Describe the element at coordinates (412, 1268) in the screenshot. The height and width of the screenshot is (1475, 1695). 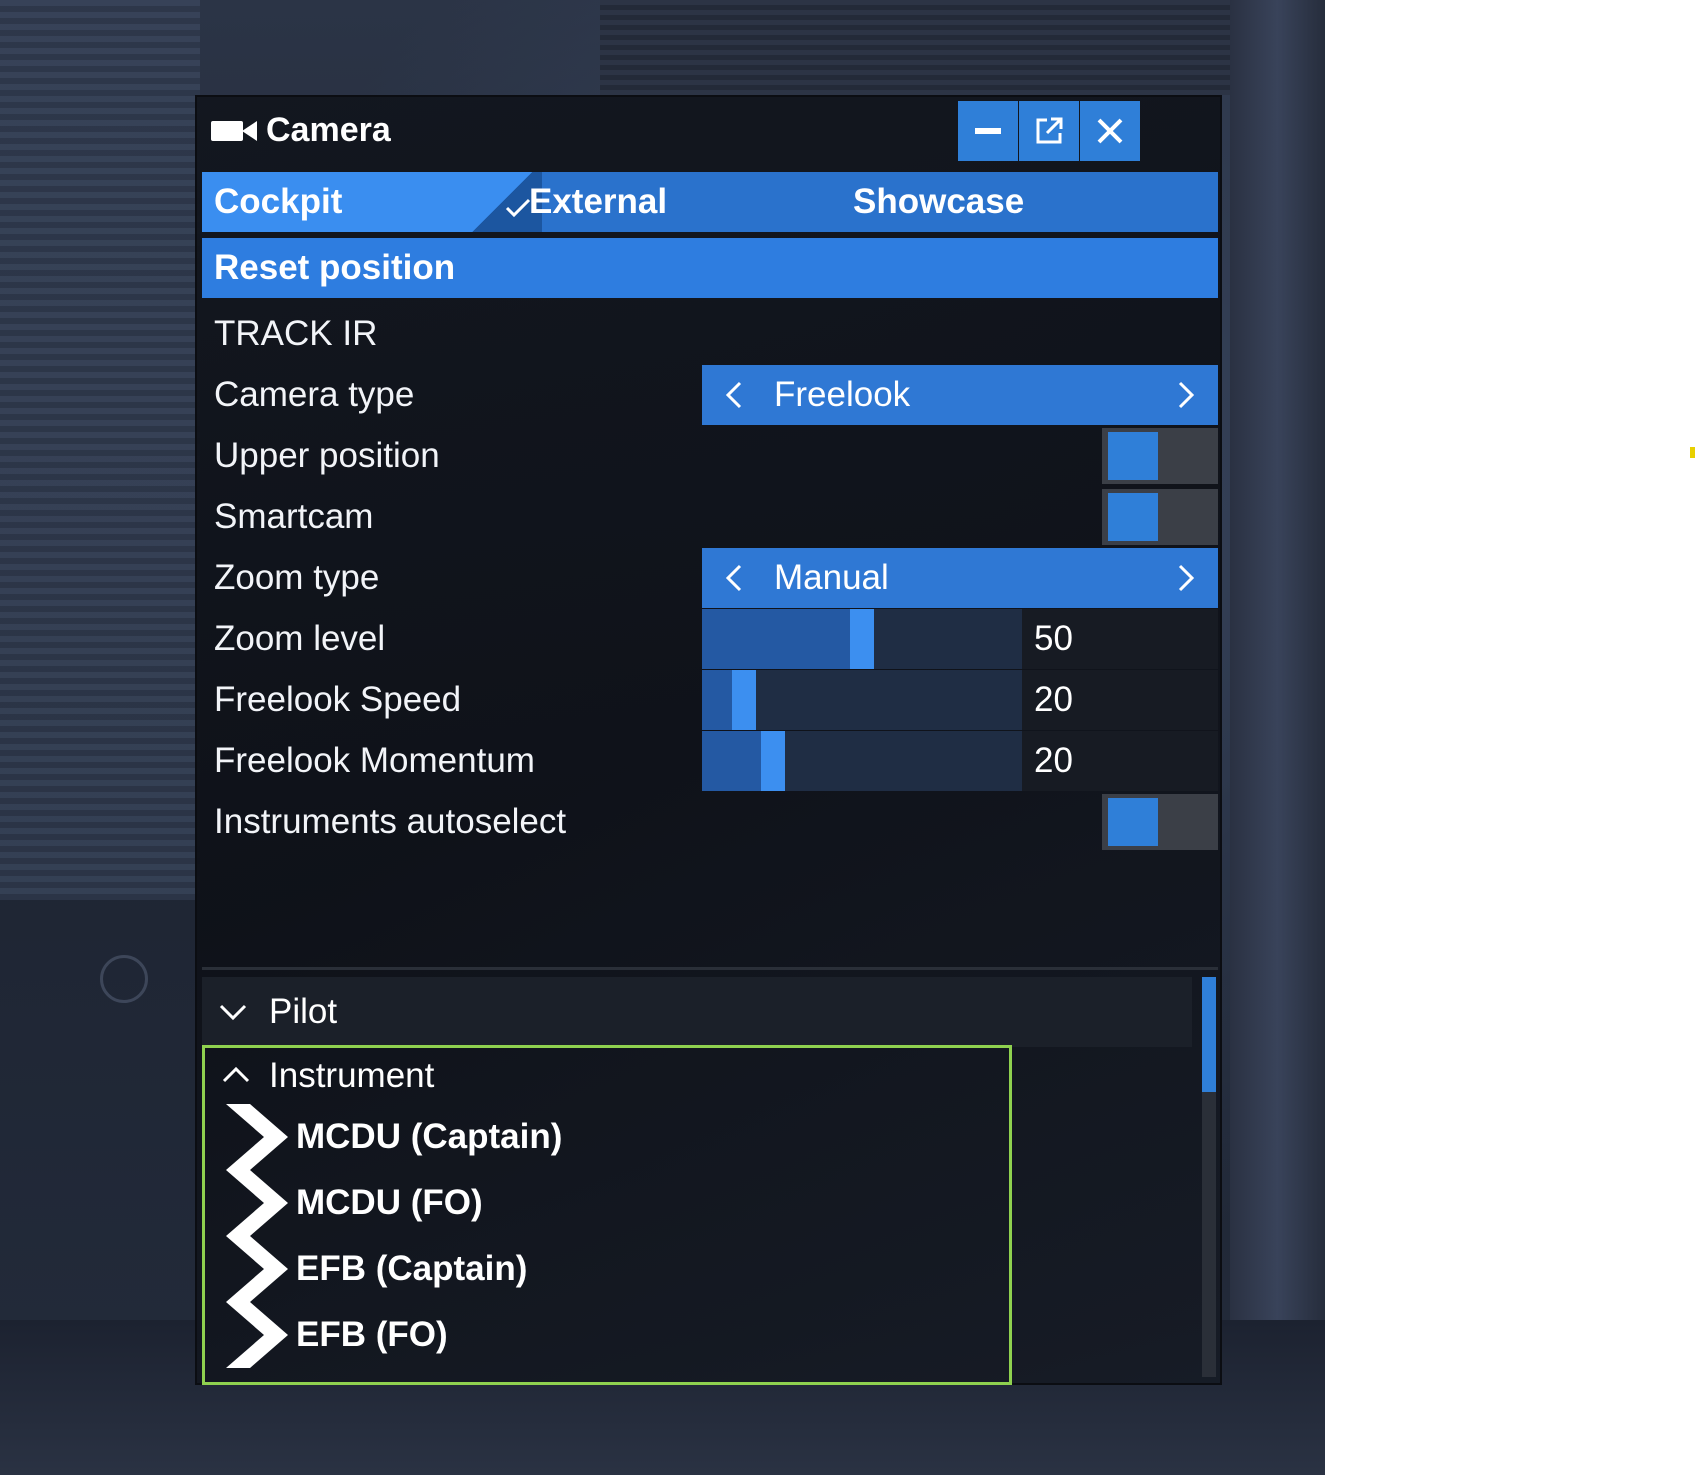
I see `instrument-item-label: EFB (Captain)` at that location.